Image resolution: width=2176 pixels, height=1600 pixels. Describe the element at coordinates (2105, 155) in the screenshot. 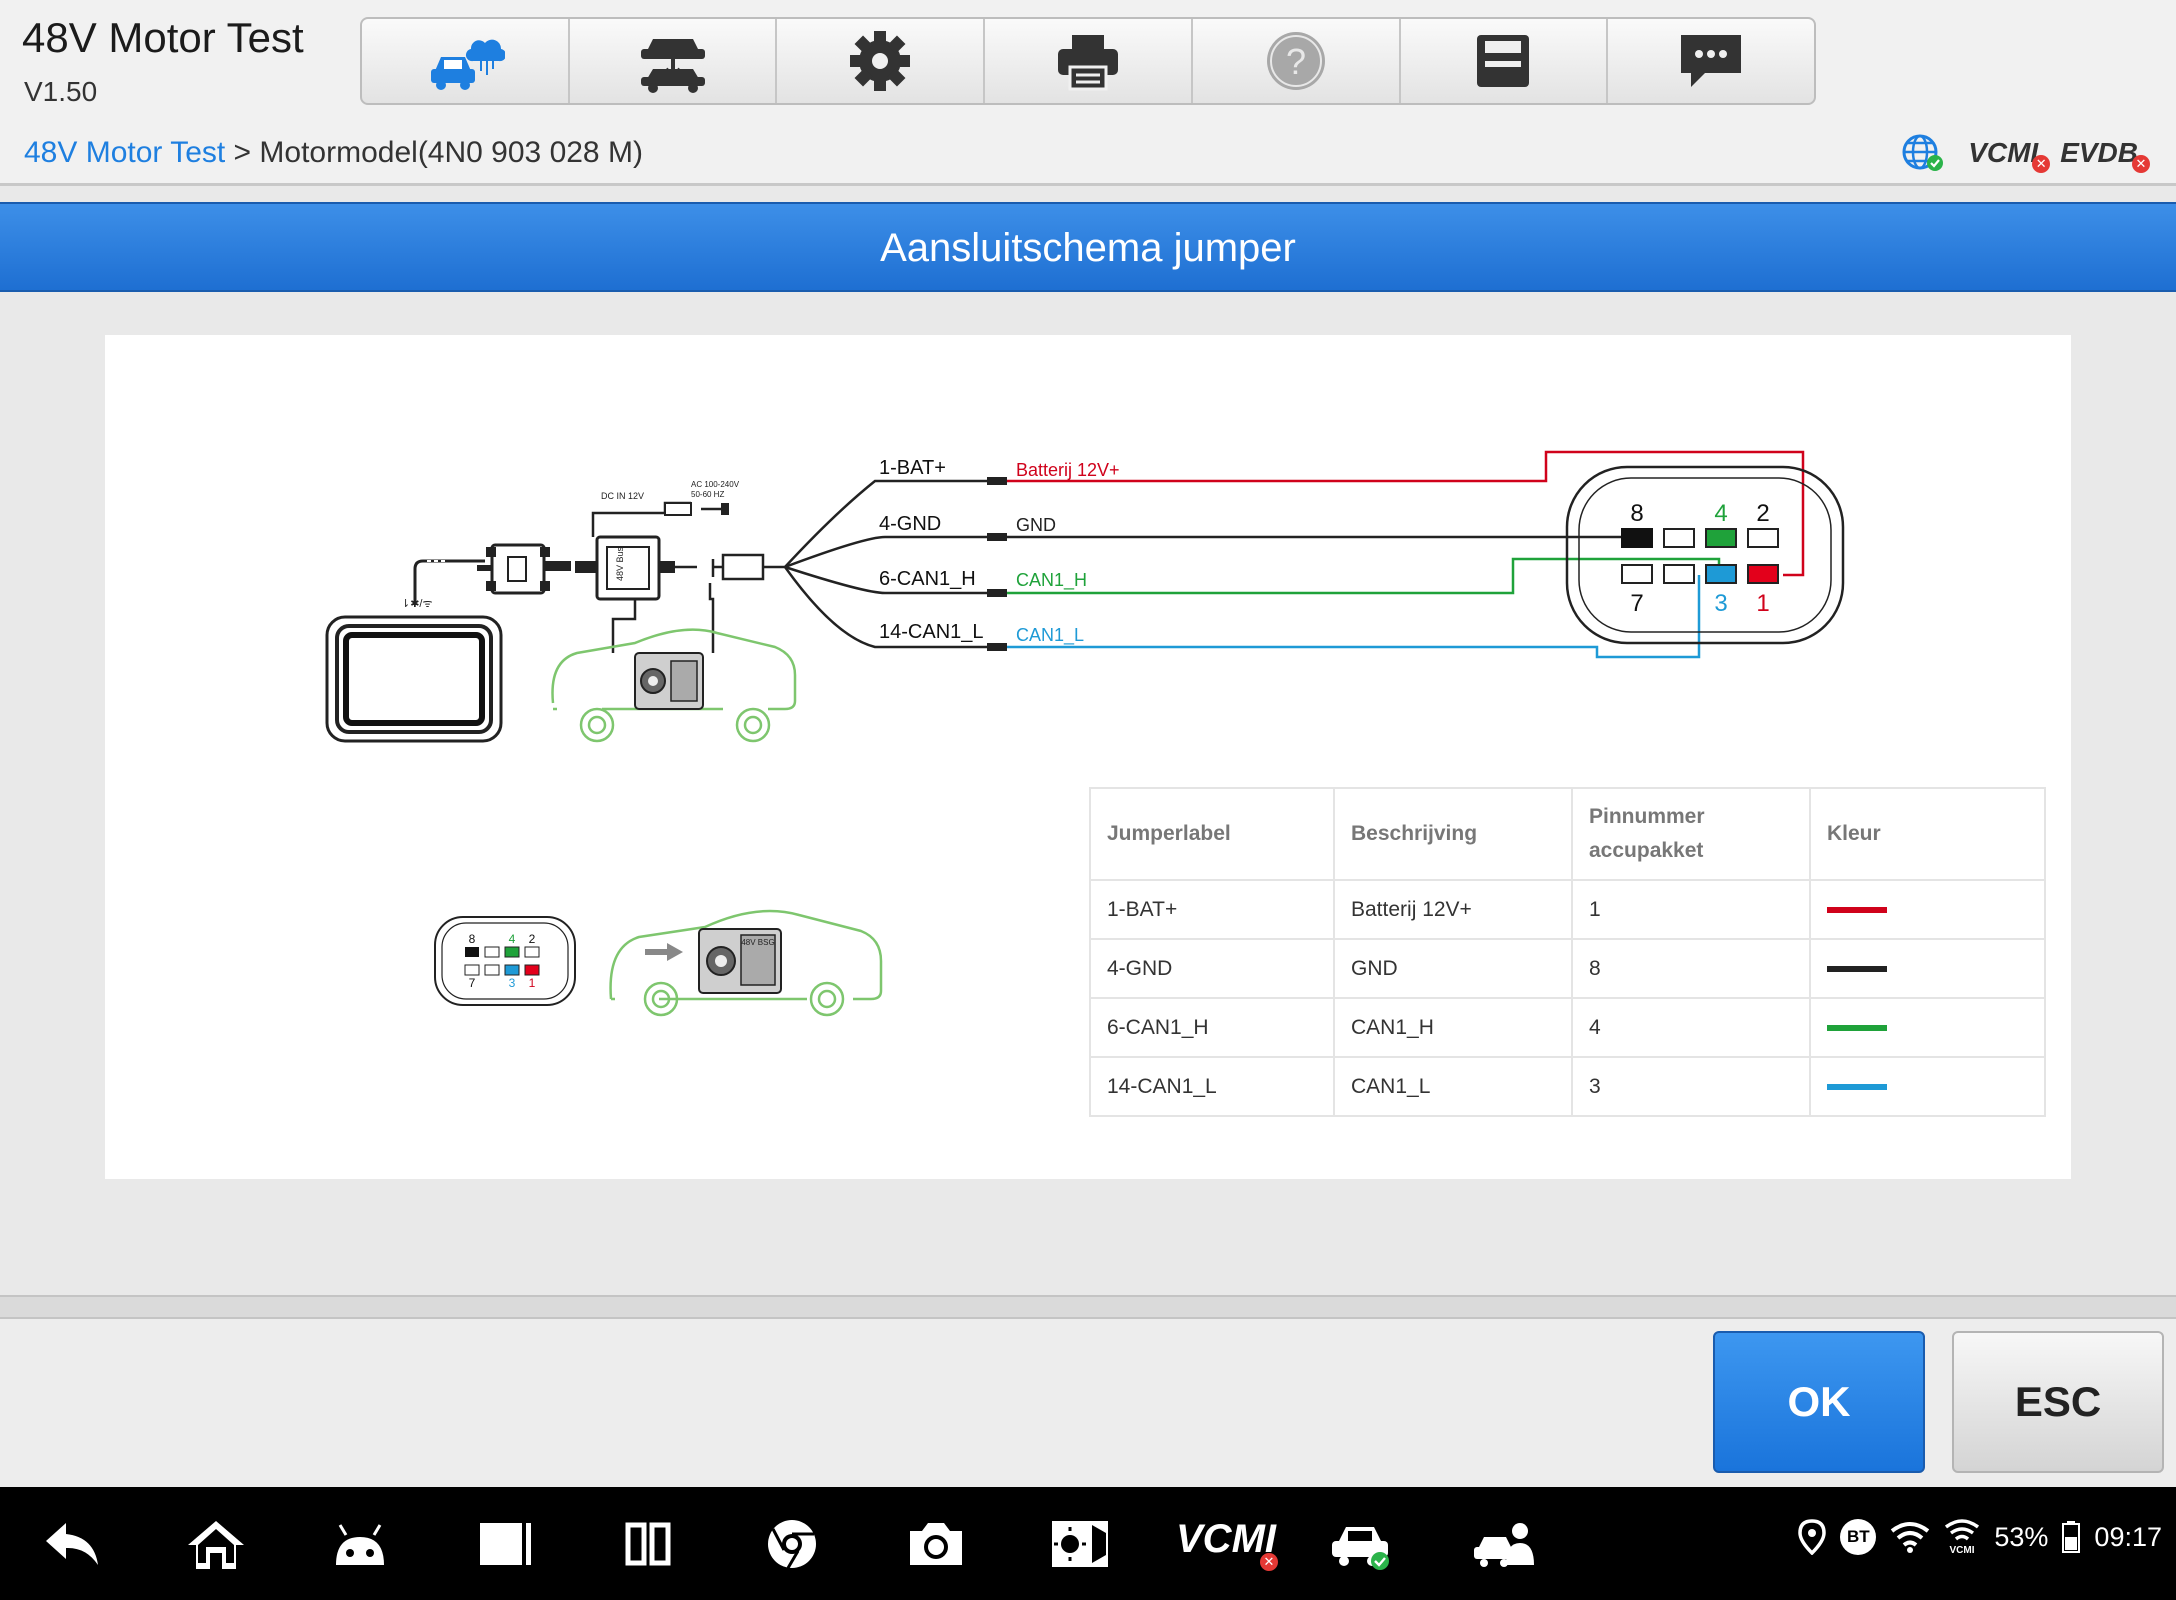

I see `evdb-status: EVDB ✕` at that location.